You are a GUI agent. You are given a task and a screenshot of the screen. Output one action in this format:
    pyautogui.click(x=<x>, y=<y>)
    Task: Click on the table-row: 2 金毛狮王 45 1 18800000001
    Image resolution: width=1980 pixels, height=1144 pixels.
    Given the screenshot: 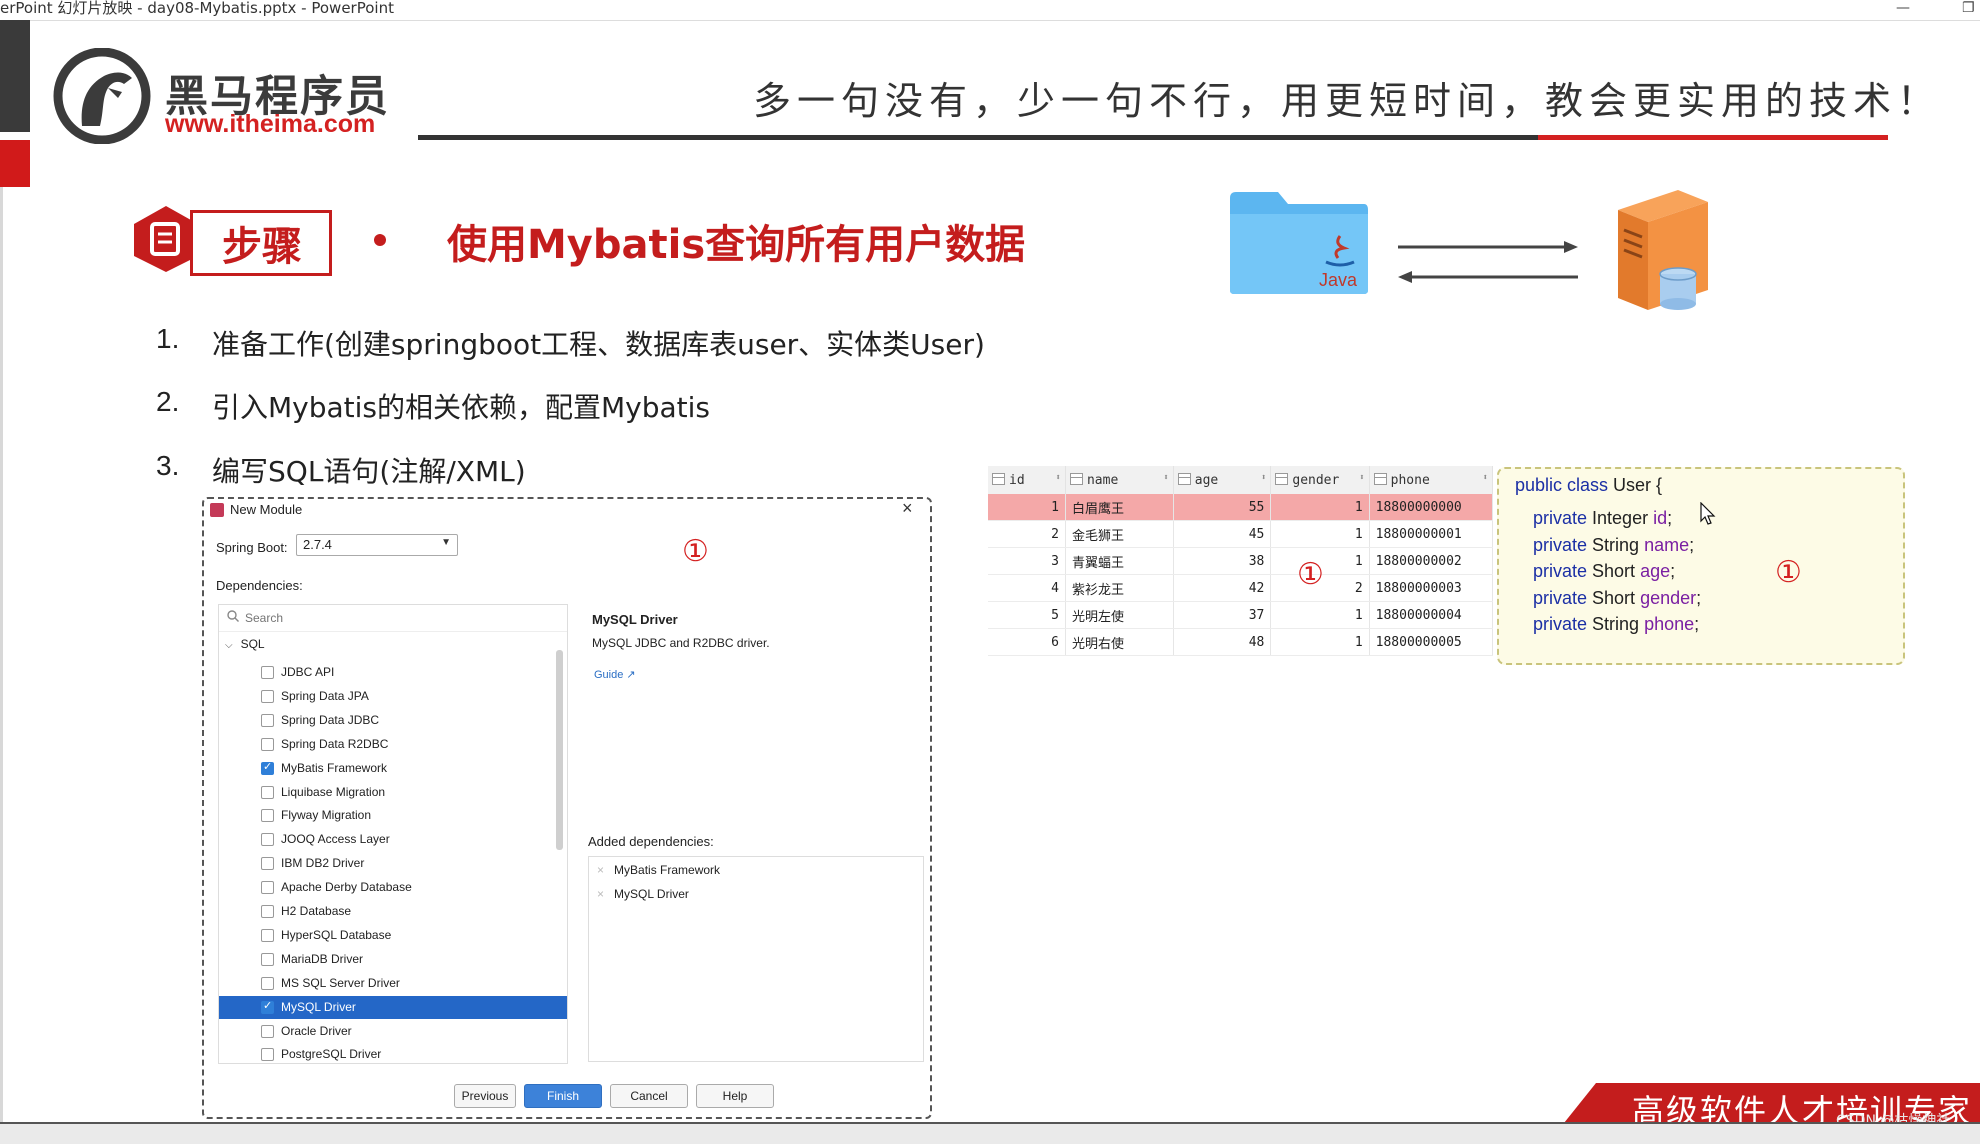 What is the action you would take?
    pyautogui.click(x=1241, y=534)
    